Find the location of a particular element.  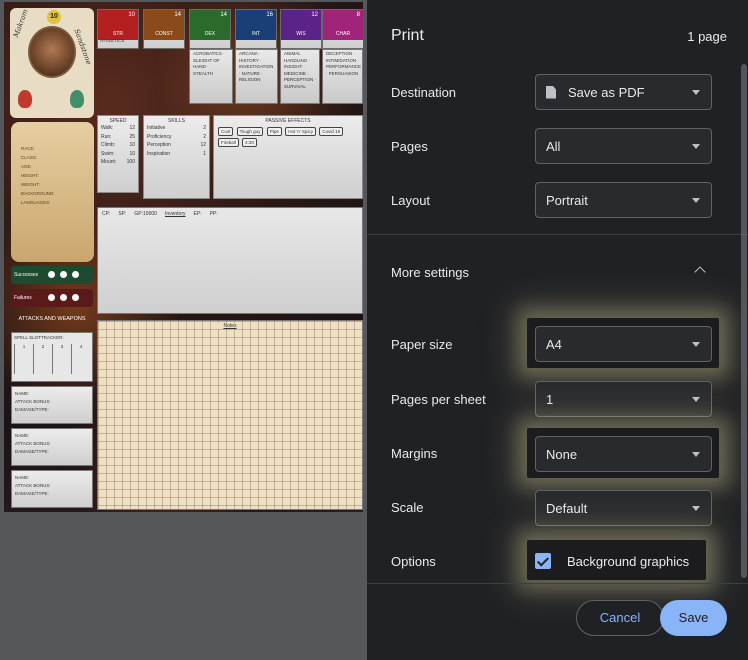

inventory-panel: CP: SP: GP:10000 Inventory EP: PP: is located at coordinates (230, 260).